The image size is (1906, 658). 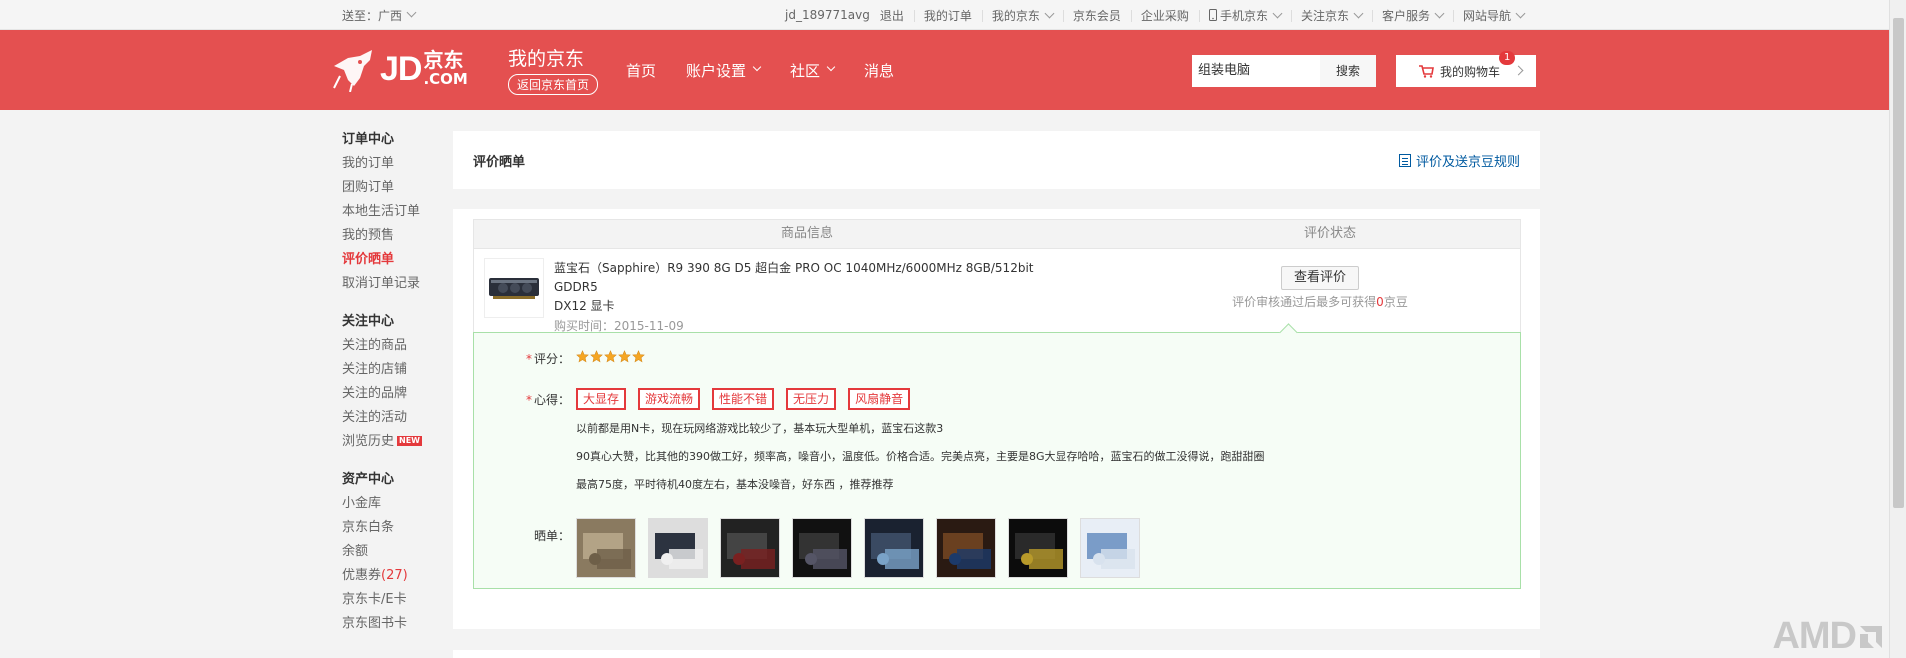 What do you see at coordinates (601, 399) in the screenshot?
I see `impression-tag: 大显存` at bounding box center [601, 399].